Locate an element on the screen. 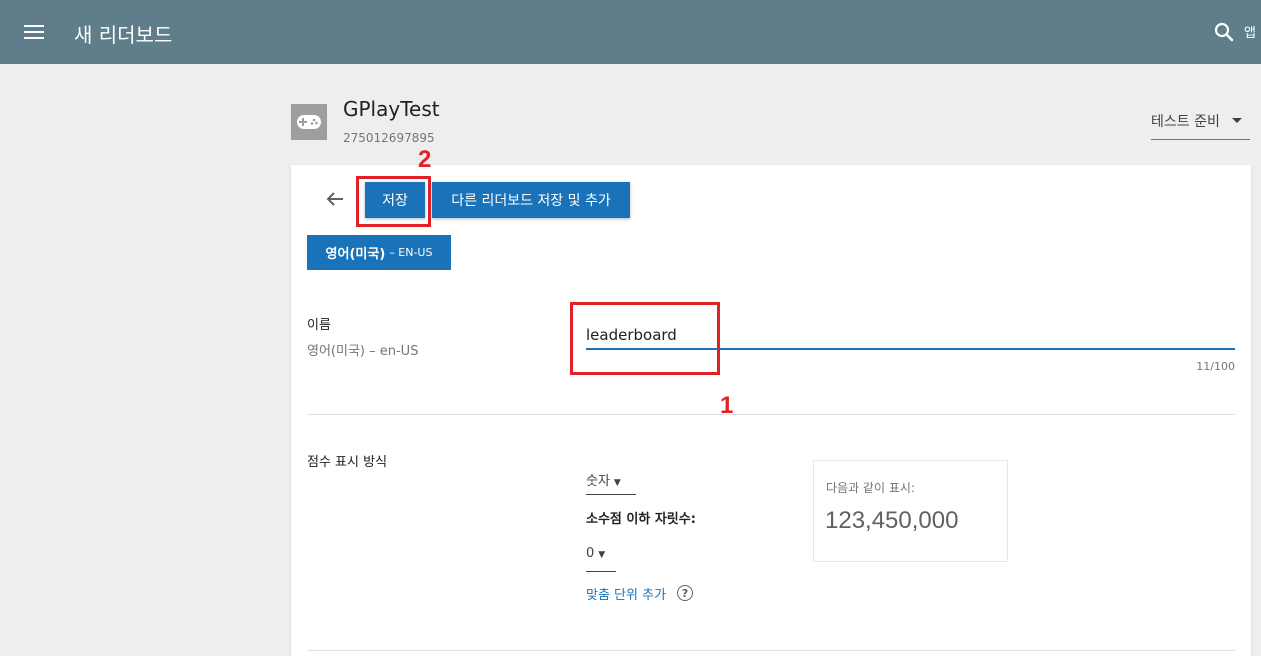  tab-language-en-us: 영어(미국) – EN-US is located at coordinates (379, 252).